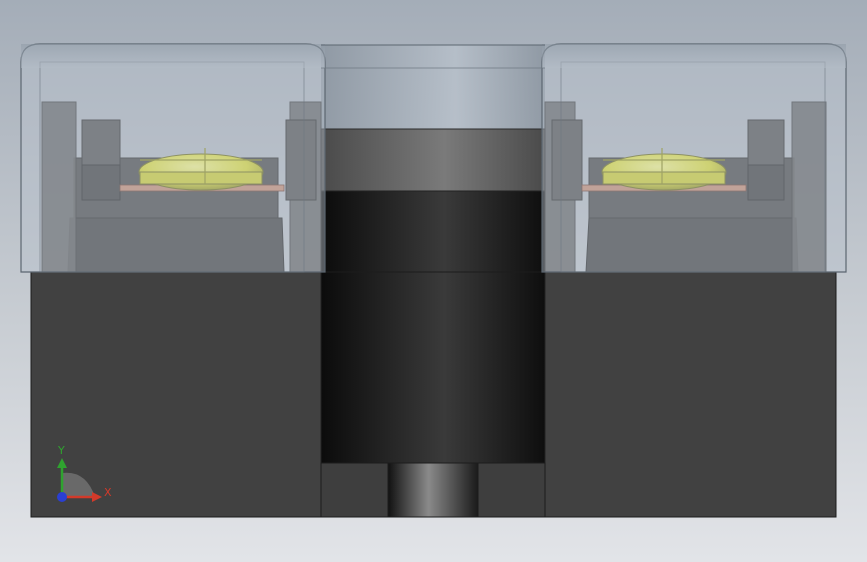  Describe the element at coordinates (694, 158) in the screenshot. I see `right-cover` at that location.